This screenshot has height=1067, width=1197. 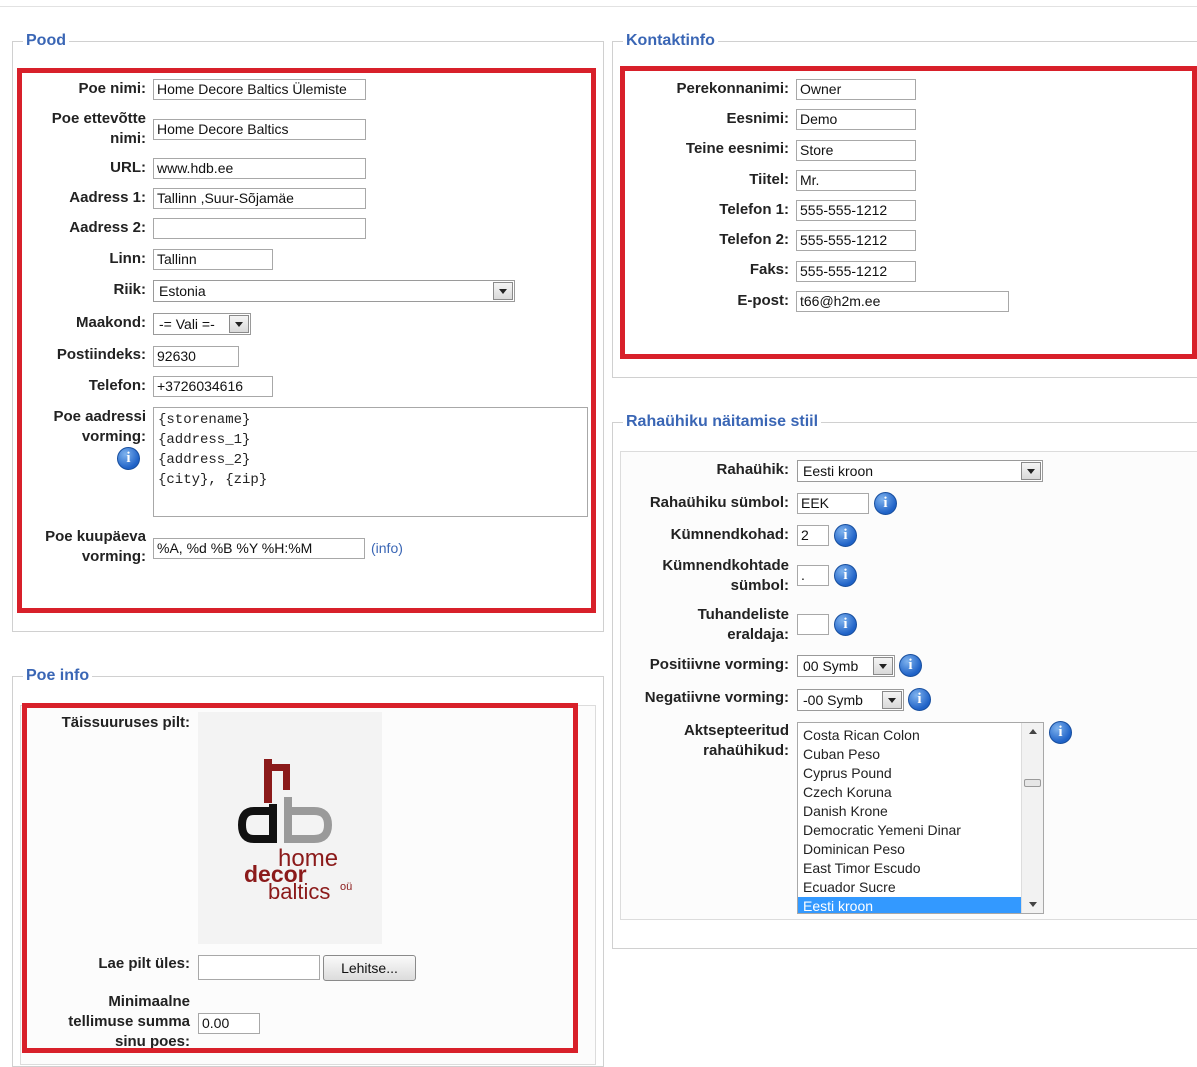 I want to click on contact-label: E-post:, so click(x=763, y=300).